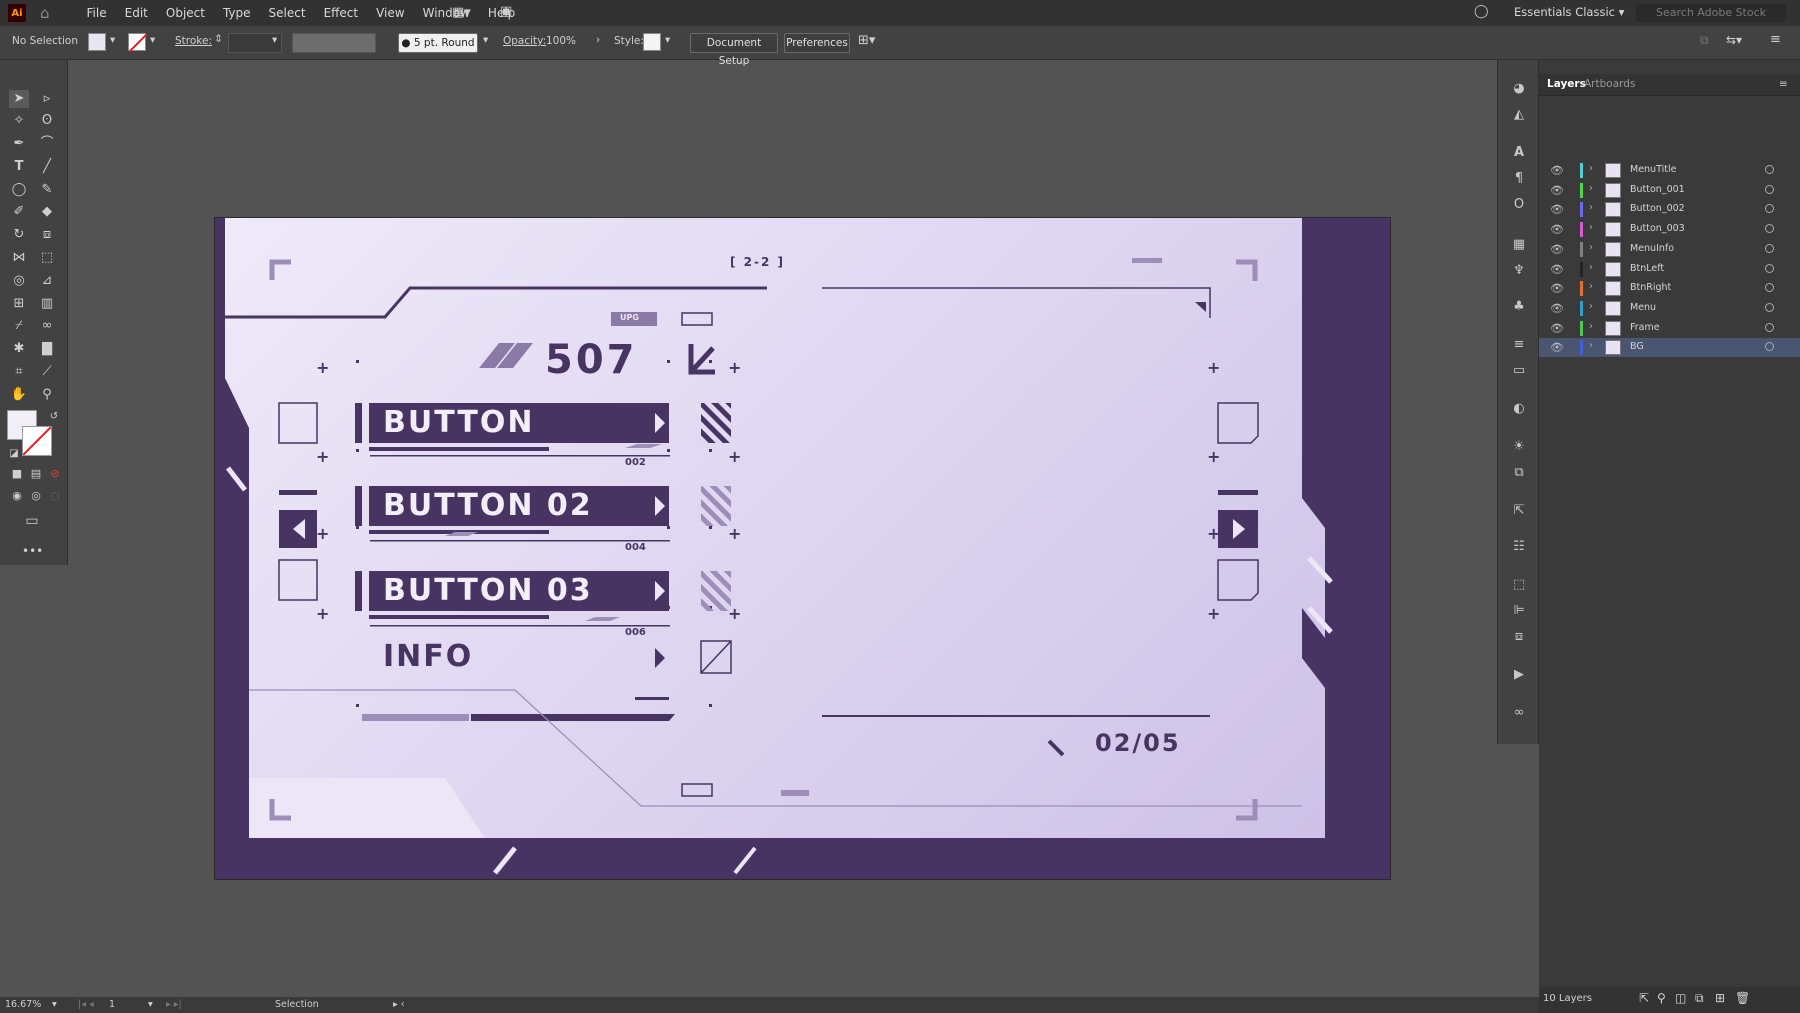 The height and width of the screenshot is (1013, 1800). What do you see at coordinates (37, 441) in the screenshot?
I see `stroke-color-icon` at bounding box center [37, 441].